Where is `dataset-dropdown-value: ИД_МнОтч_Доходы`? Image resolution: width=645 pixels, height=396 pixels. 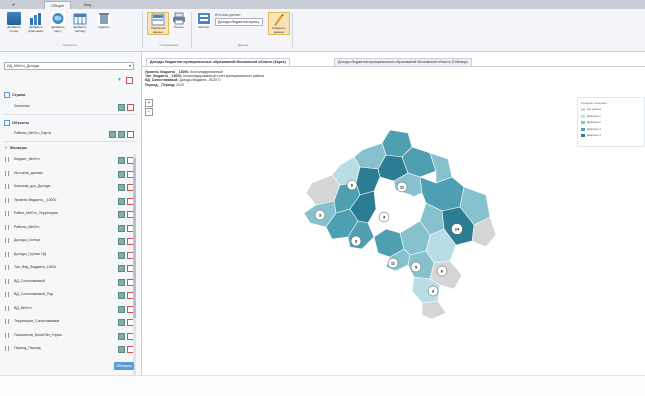 dataset-dropdown-value: ИД_МнОтч_Доходы is located at coordinates (23, 66).